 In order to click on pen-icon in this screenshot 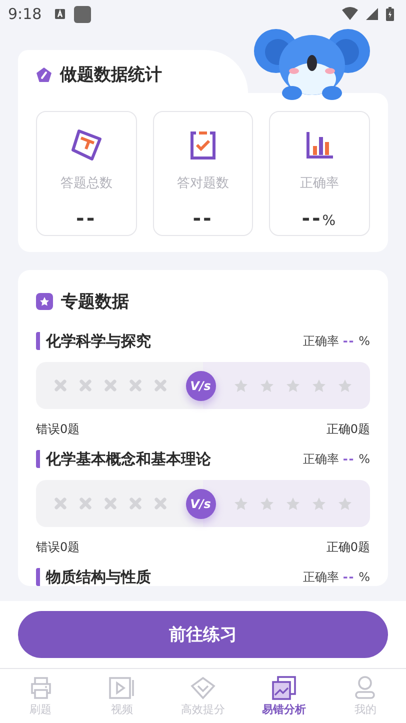, I will do `click(44, 74)`.